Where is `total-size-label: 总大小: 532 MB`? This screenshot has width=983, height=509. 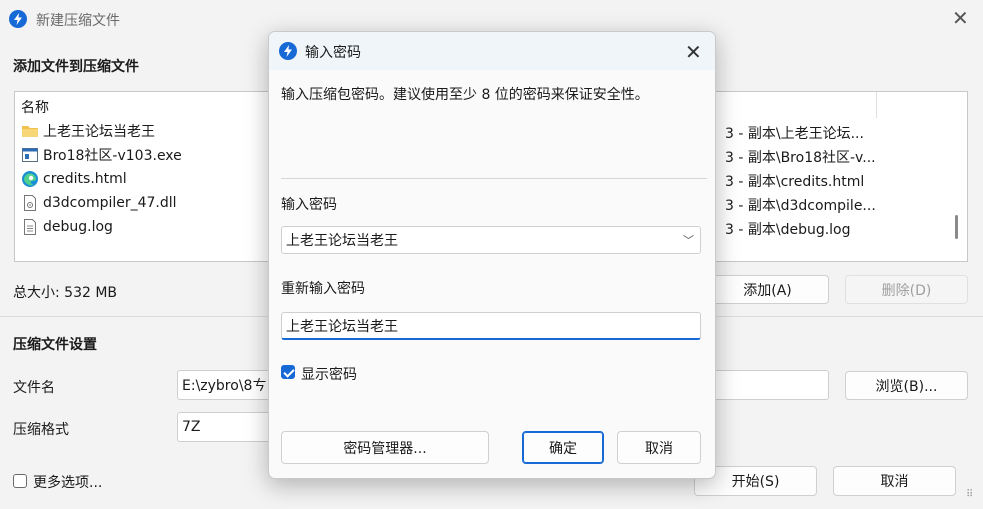 total-size-label: 总大小: 532 MB is located at coordinates (65, 293).